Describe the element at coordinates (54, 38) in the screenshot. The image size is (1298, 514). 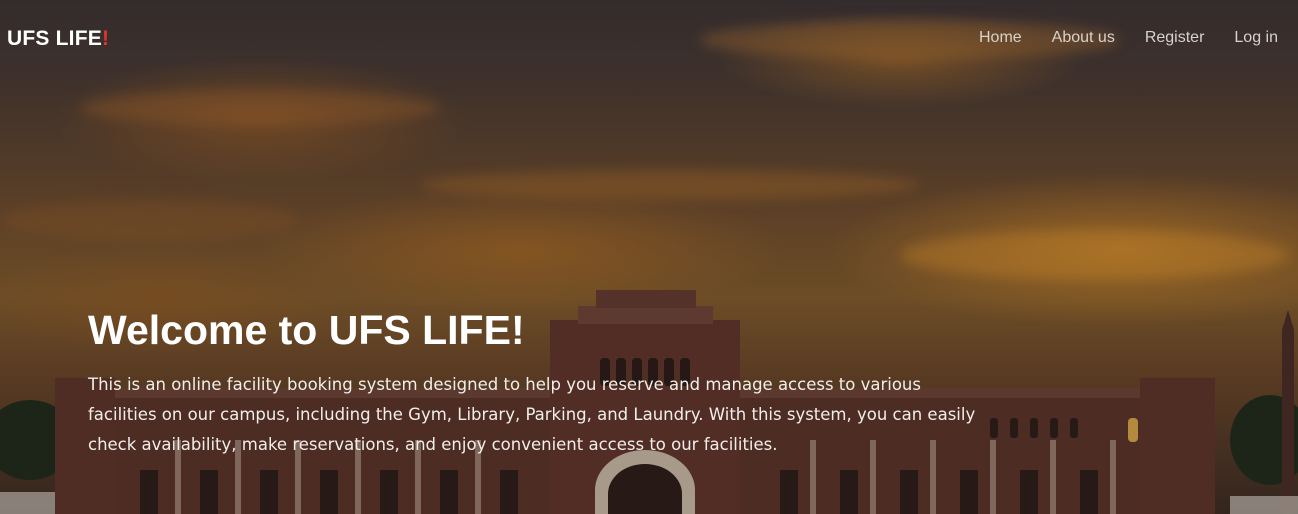
I see `brand-name: UFS LIFE` at that location.